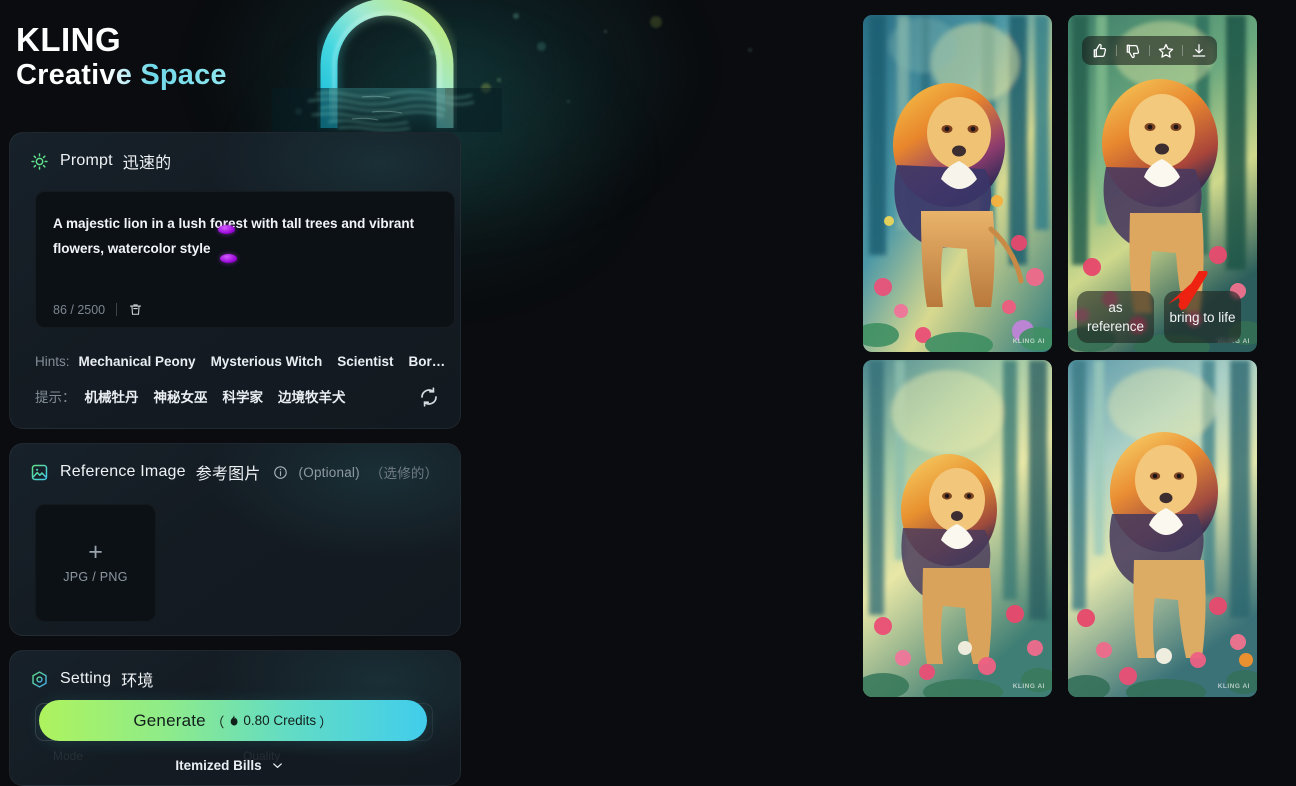  I want to click on brand-title: KLING Creative Space, so click(121, 57).